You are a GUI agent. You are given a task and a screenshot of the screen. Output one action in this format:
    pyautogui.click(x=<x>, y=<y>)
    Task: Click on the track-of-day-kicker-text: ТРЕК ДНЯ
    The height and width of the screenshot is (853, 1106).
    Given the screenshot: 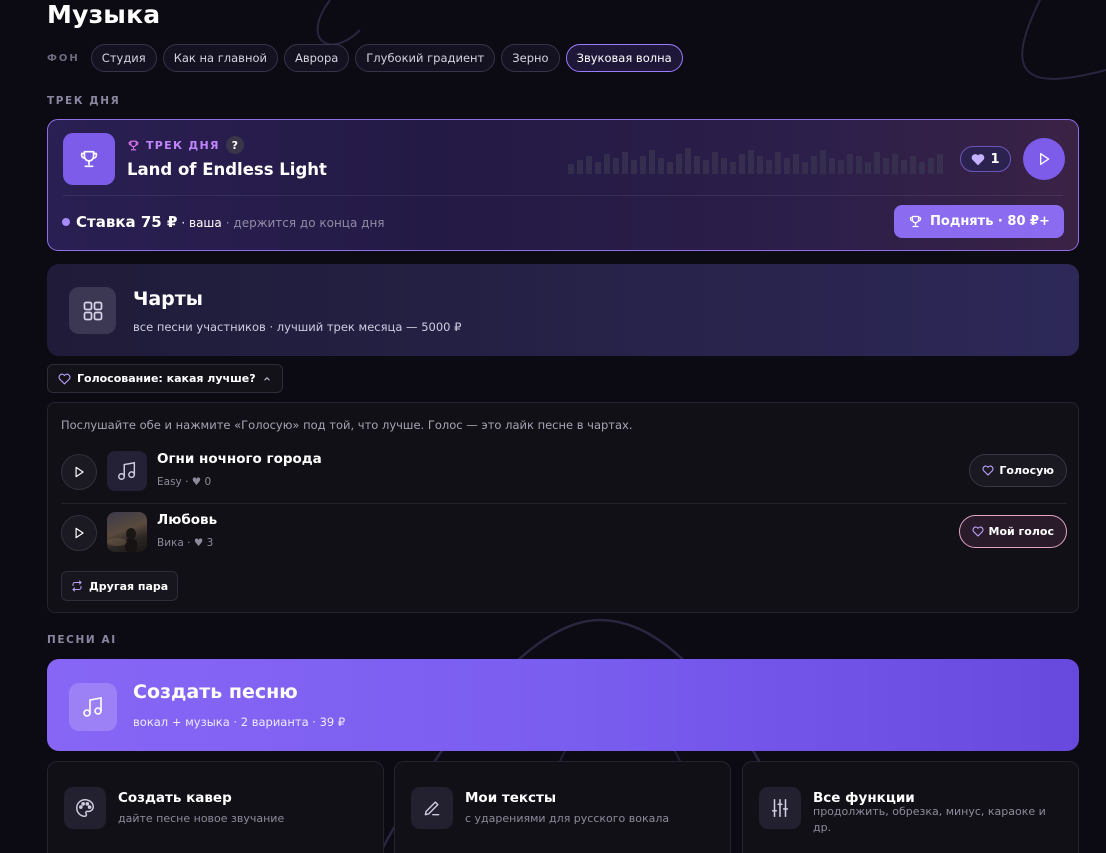 What is the action you would take?
    pyautogui.click(x=183, y=145)
    